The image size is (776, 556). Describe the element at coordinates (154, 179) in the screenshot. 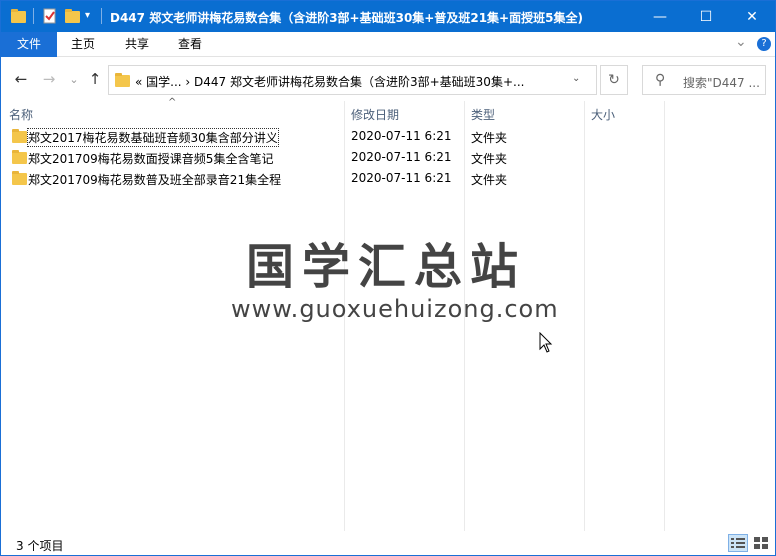

I see `file-name: 郑文201709梅花易数普及班全部录音21集全程` at that location.